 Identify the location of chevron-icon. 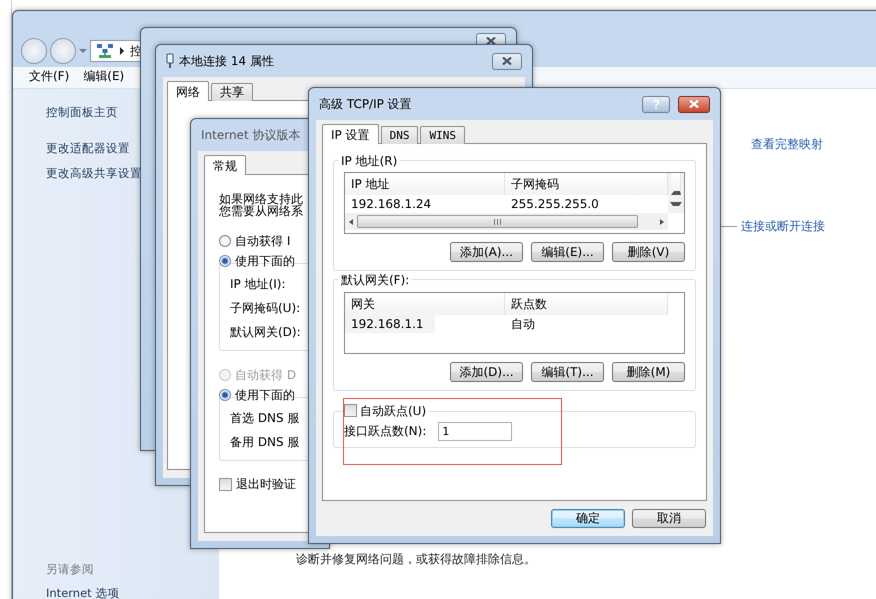
(122, 51).